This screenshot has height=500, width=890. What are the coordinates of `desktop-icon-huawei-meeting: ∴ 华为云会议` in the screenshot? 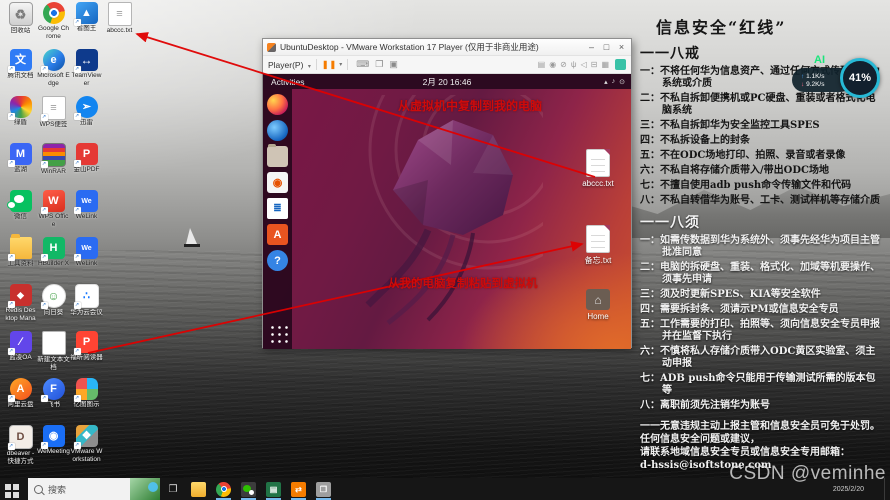 It's located at (86, 307).